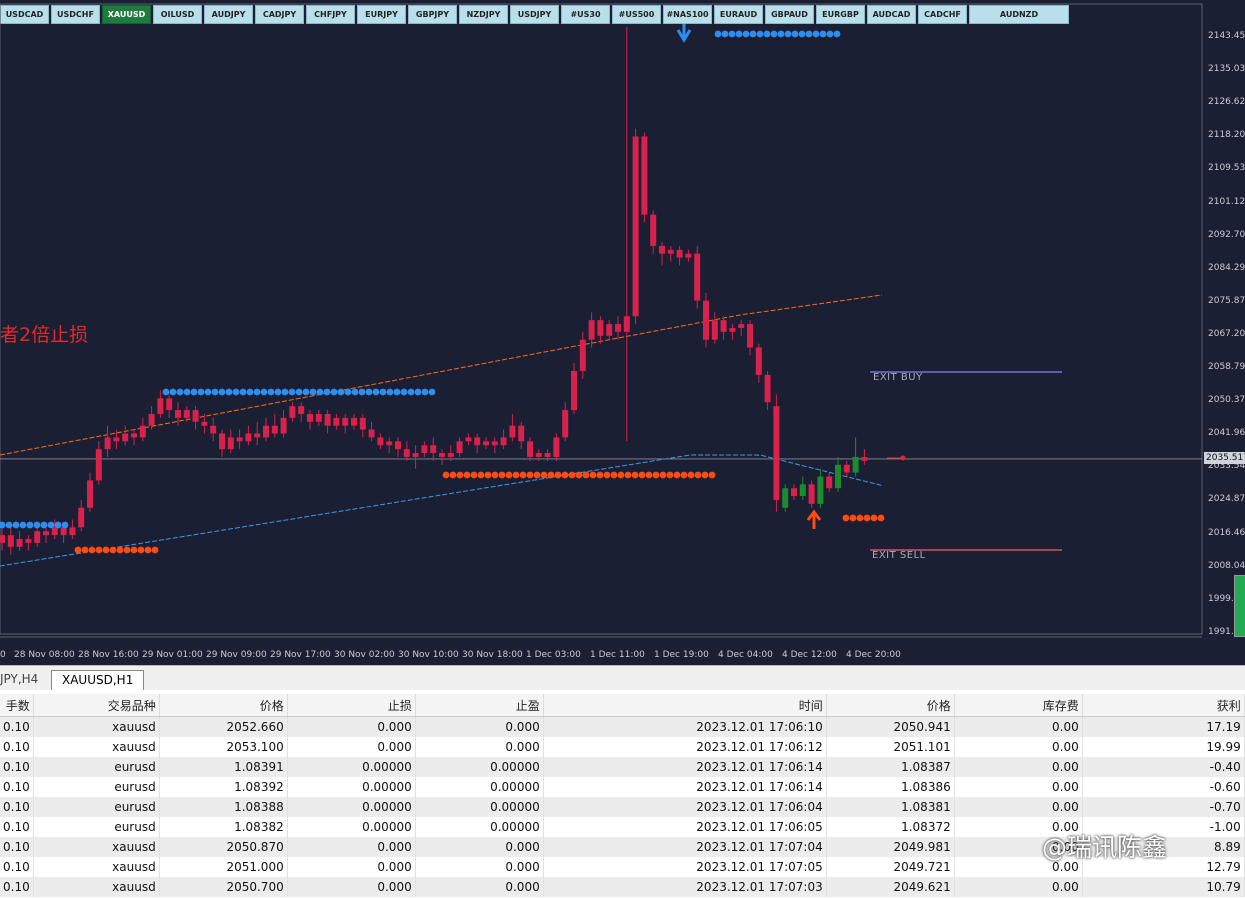  Describe the element at coordinates (17, 705) in the screenshot. I see `column-header: 手数` at that location.